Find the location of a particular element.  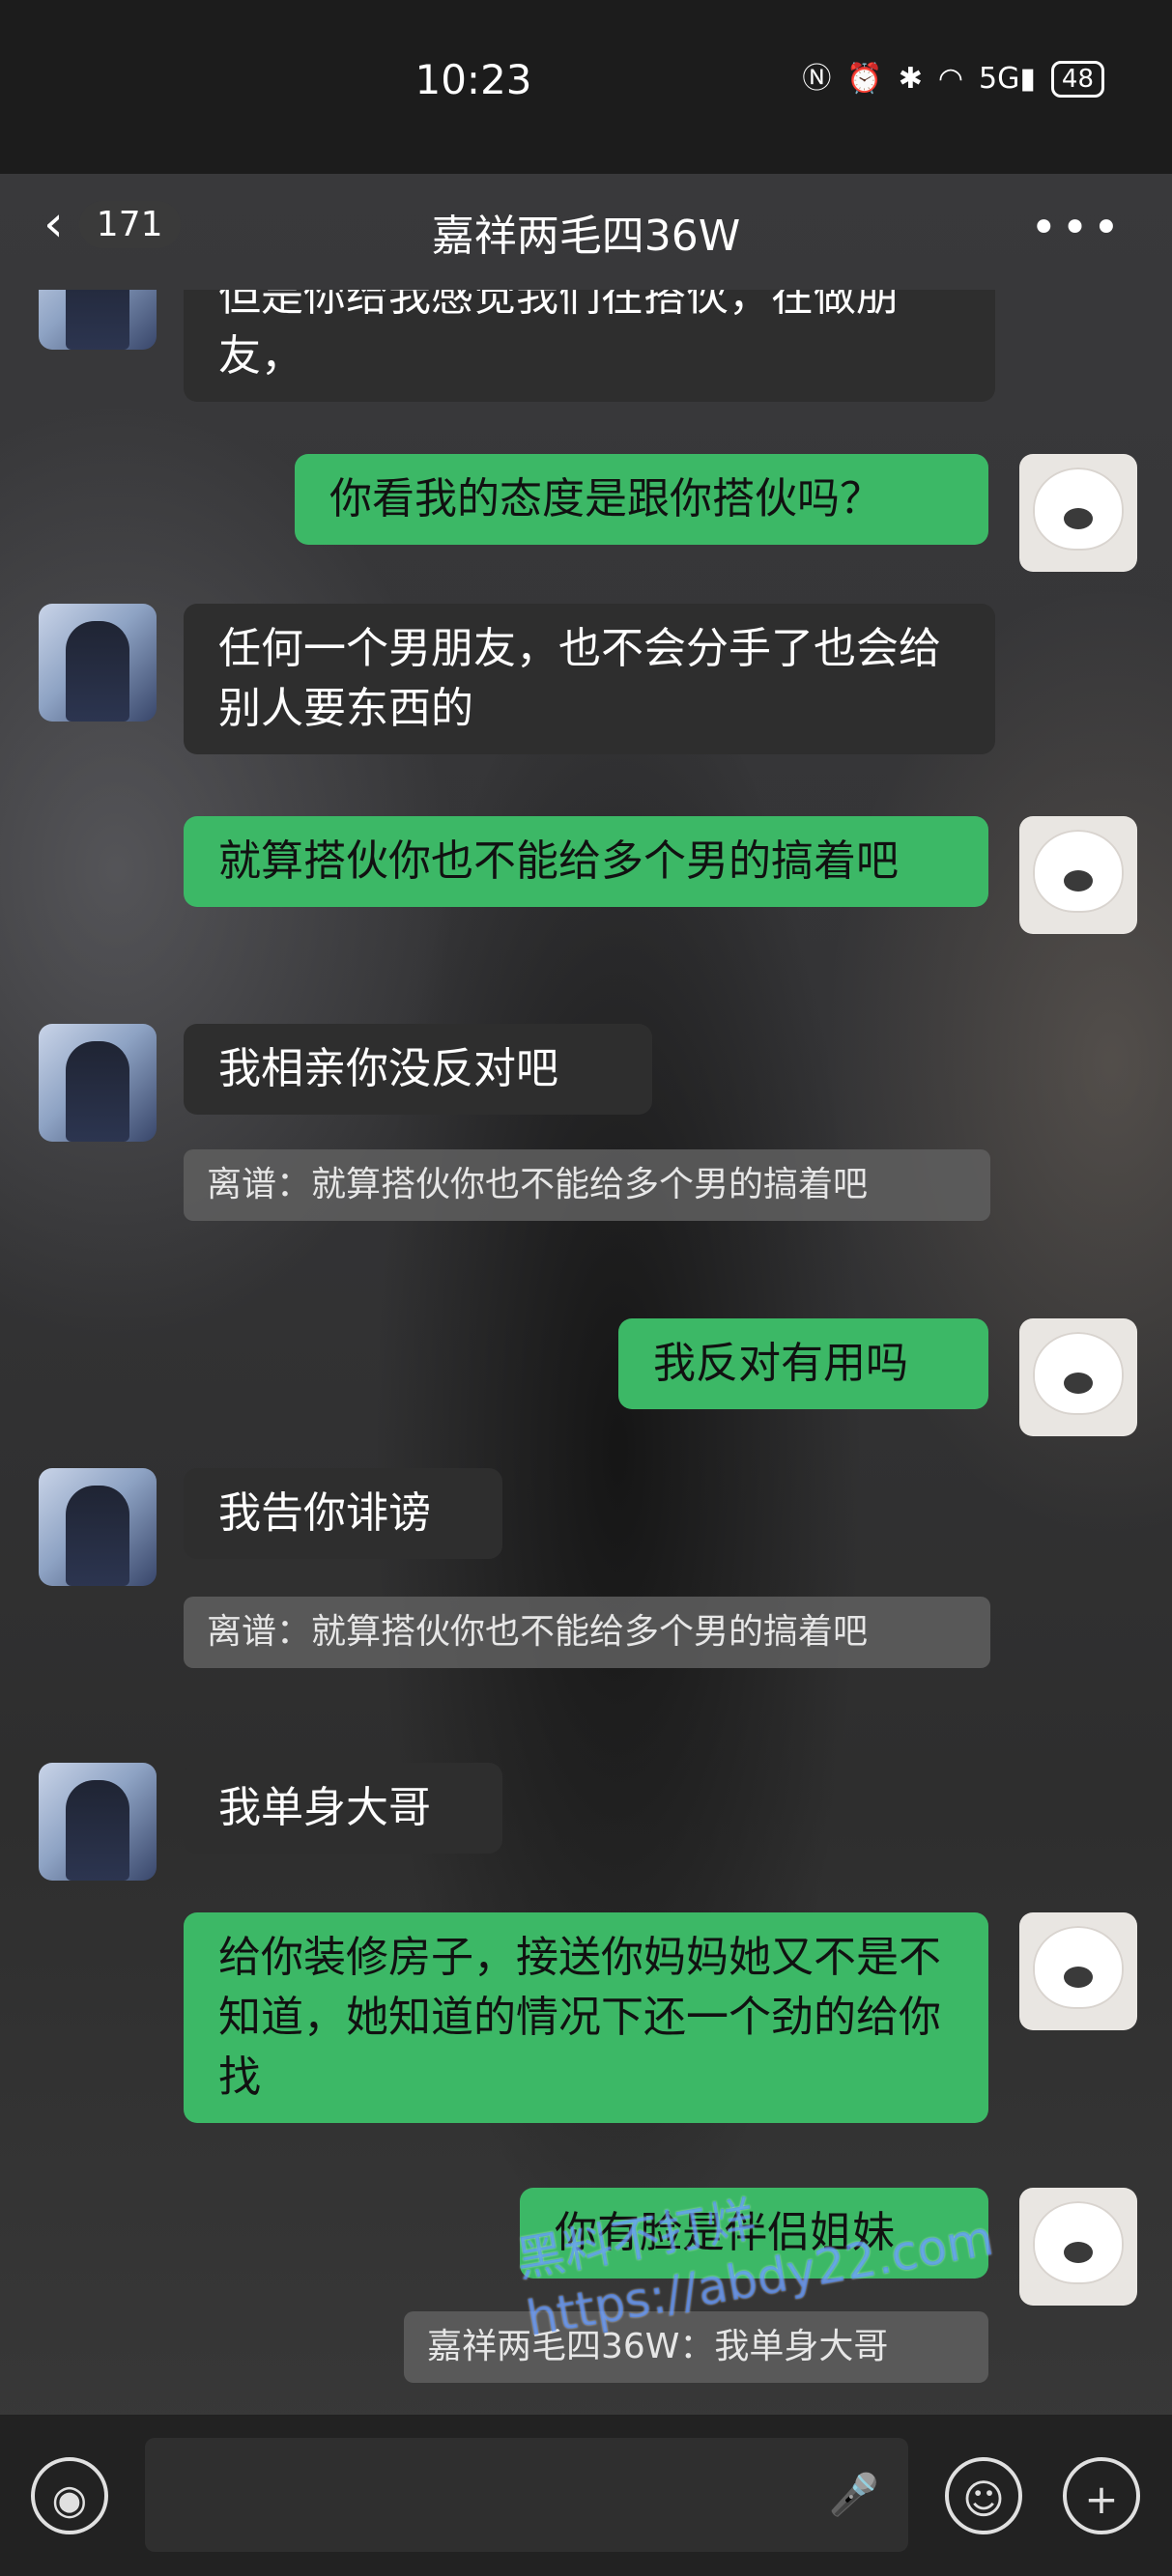

message-bubble-incoming: 我告你诽谤 is located at coordinates (343, 1513).